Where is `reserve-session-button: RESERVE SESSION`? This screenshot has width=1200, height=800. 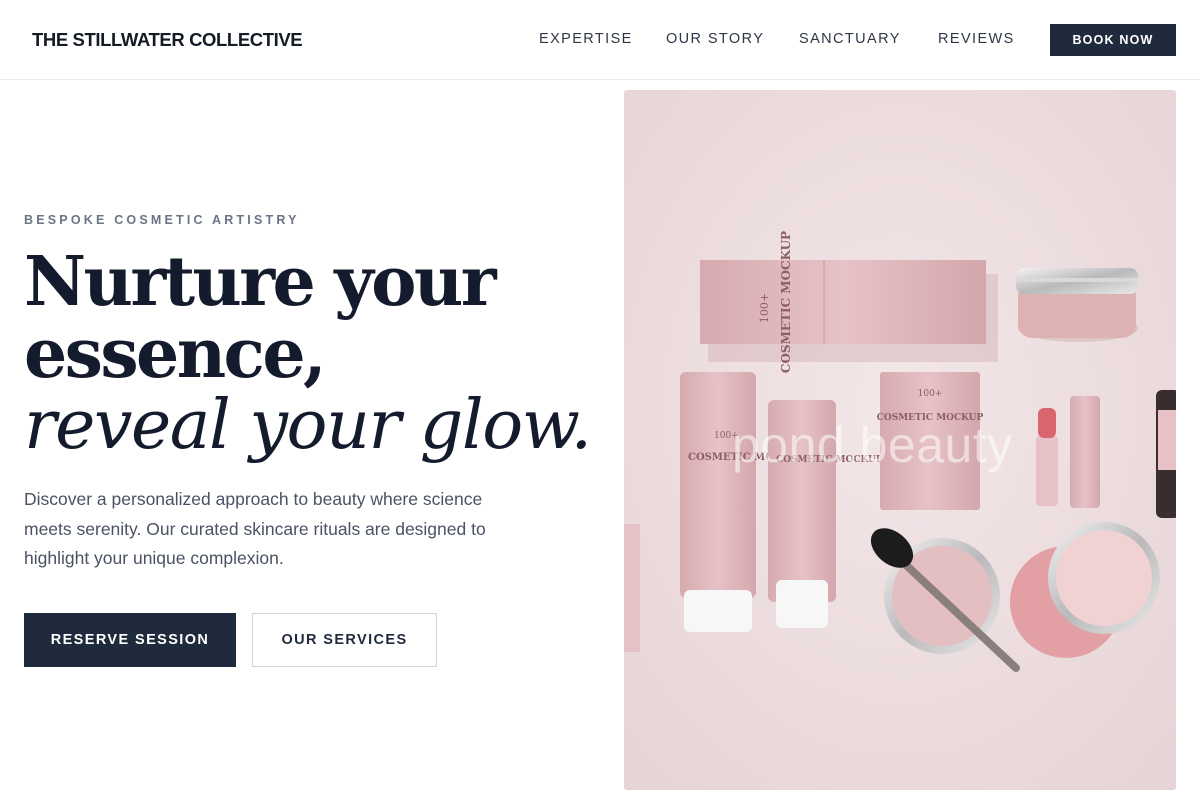 reserve-session-button: RESERVE SESSION is located at coordinates (130, 640).